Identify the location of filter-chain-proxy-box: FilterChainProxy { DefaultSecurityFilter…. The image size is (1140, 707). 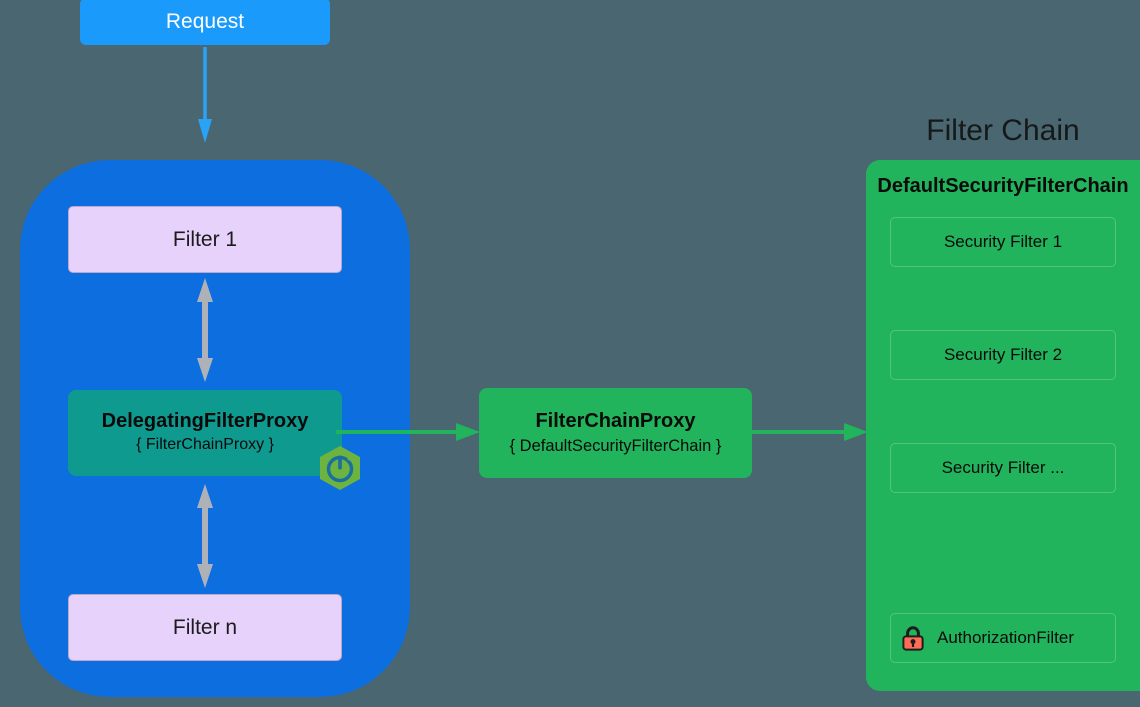
(615, 433).